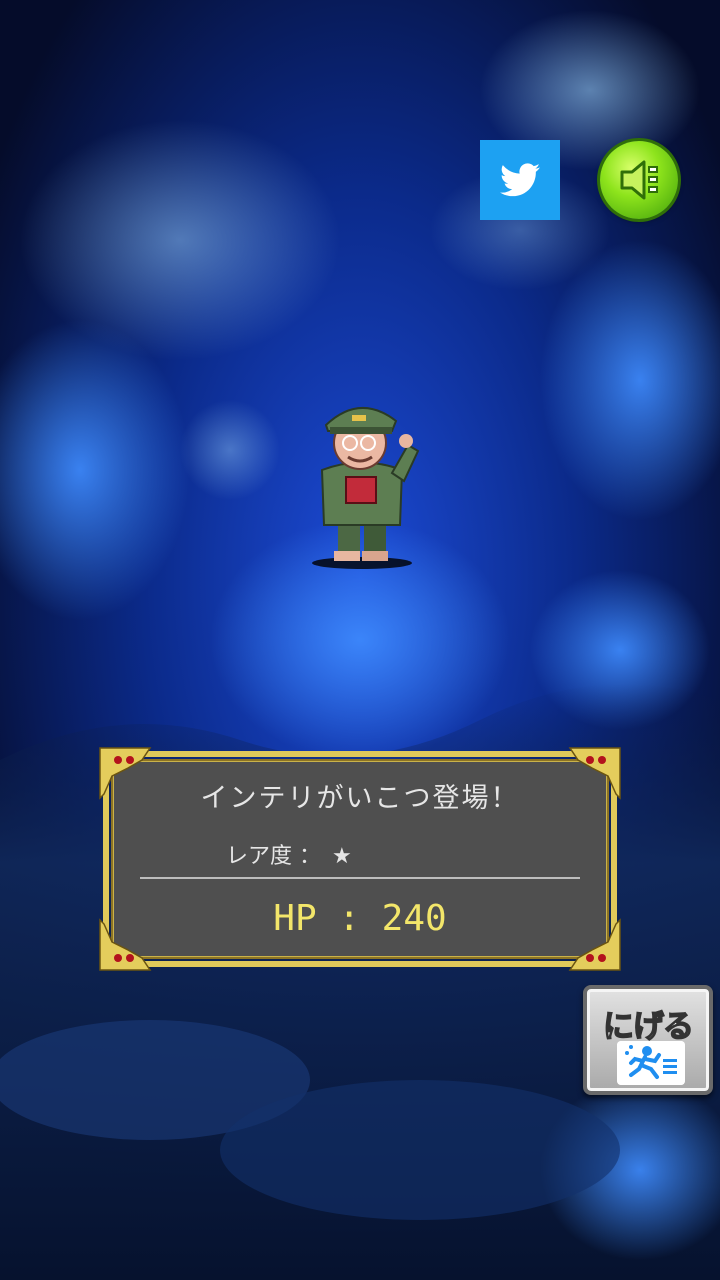 The width and height of the screenshot is (720, 1280). I want to click on sound-toggle-button, so click(639, 180).